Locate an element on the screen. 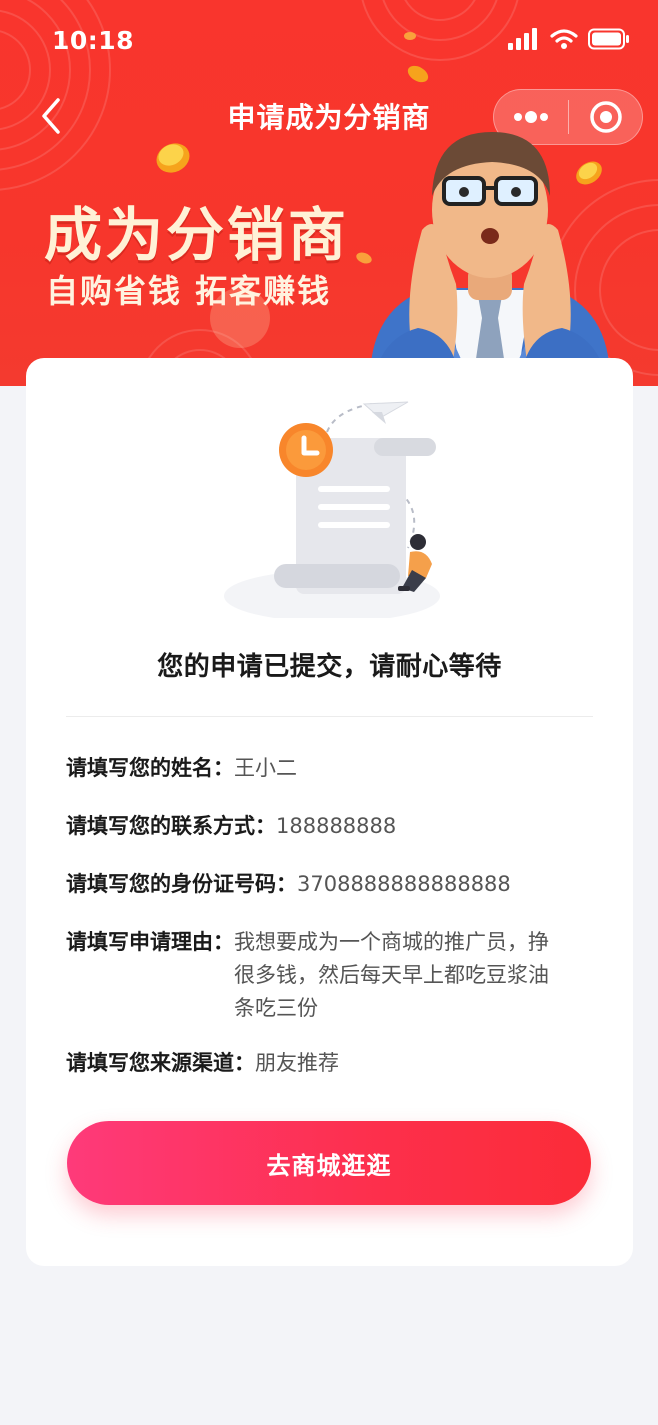  application-submitted-illustration is located at coordinates (332, 509).